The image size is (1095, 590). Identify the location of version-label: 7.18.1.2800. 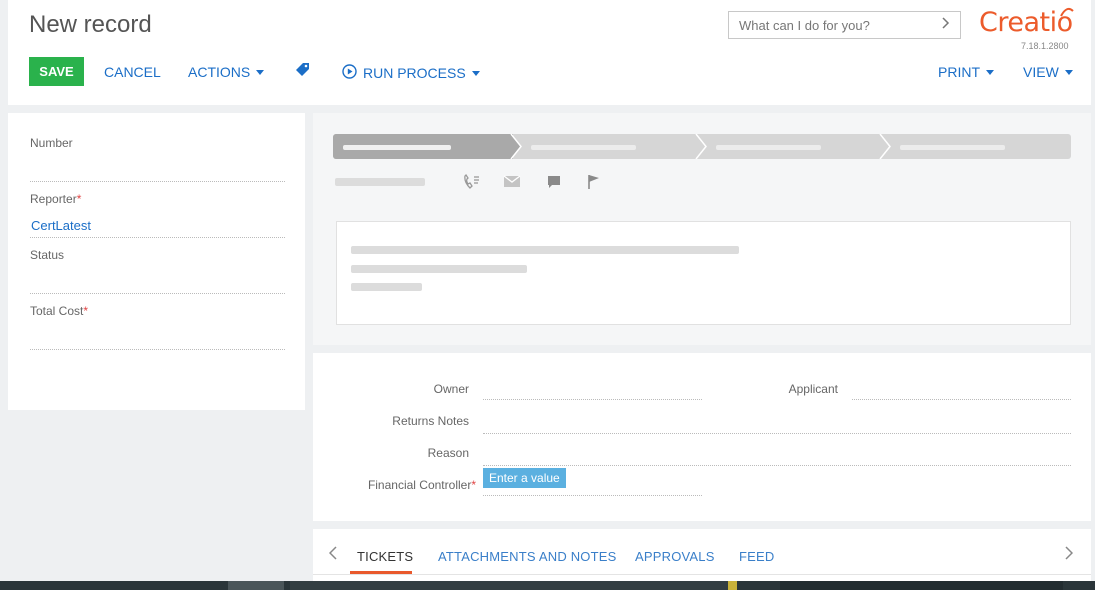
(1045, 46).